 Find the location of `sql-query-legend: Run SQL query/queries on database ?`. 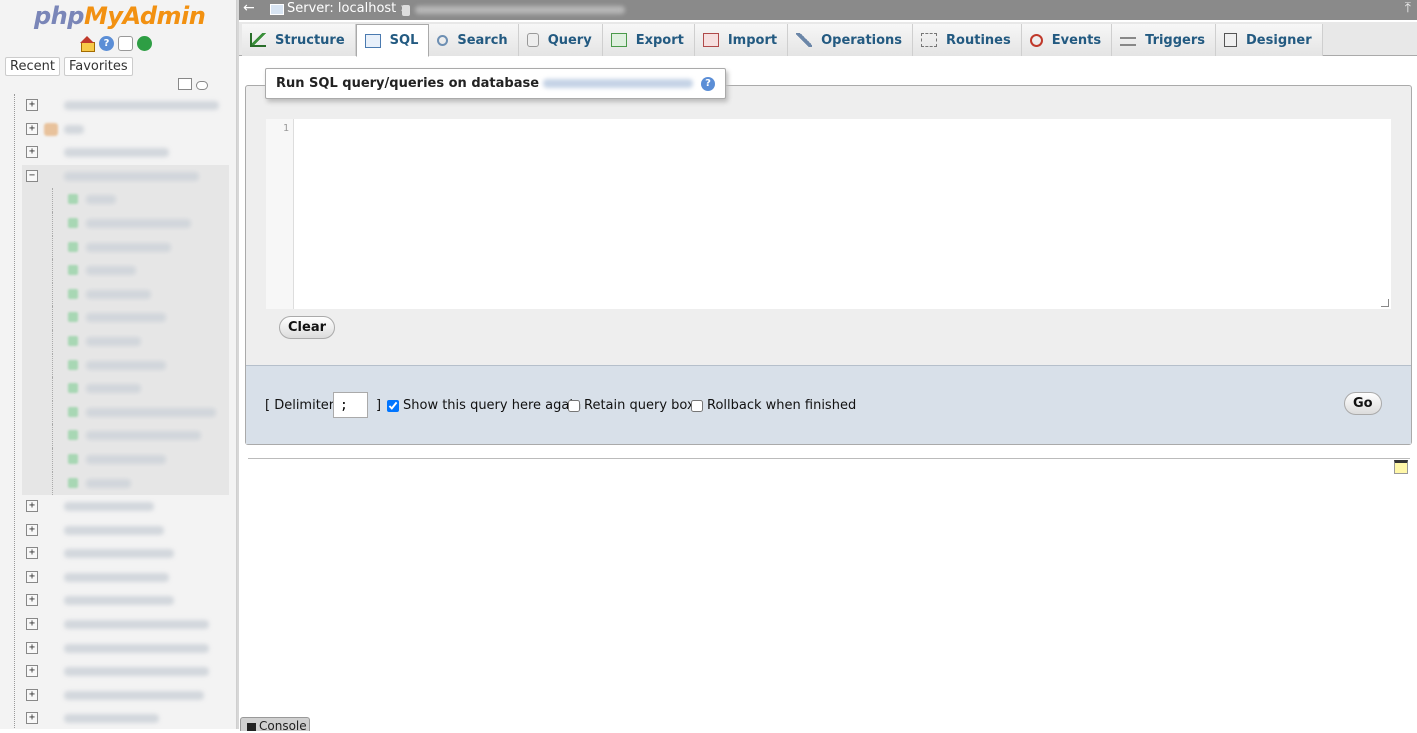

sql-query-legend: Run SQL query/queries on database ? is located at coordinates (496, 83).